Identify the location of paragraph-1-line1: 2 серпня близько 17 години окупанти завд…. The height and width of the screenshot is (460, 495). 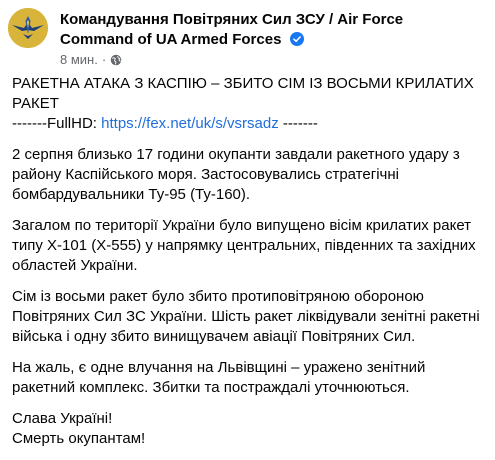
(236, 154).